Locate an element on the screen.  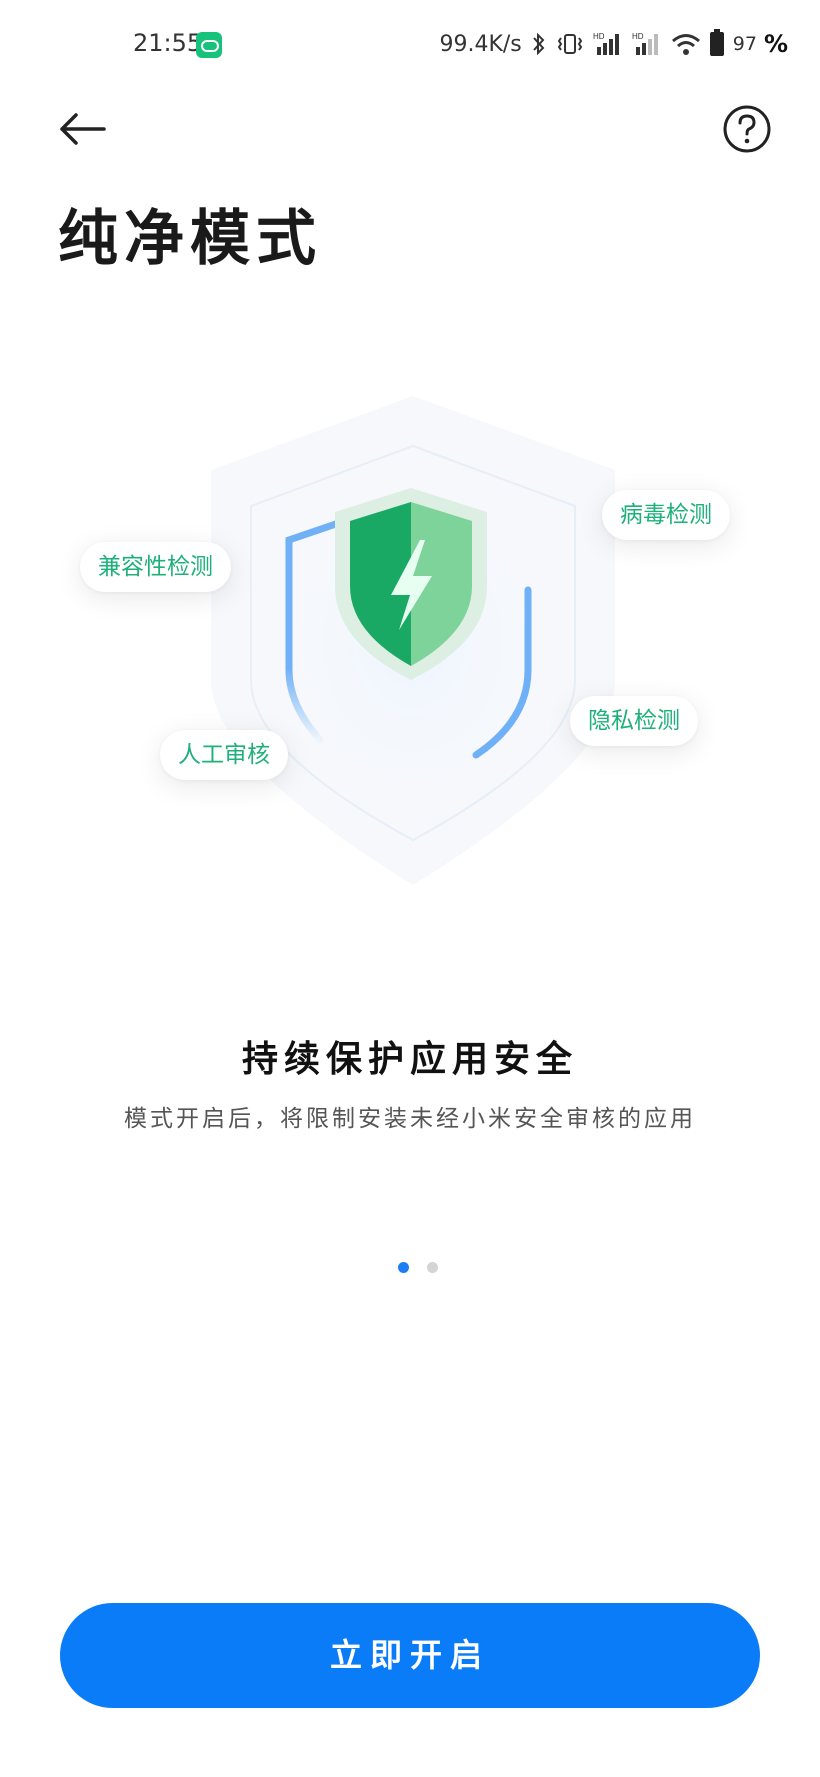
bluetooth-icon is located at coordinates (539, 44).